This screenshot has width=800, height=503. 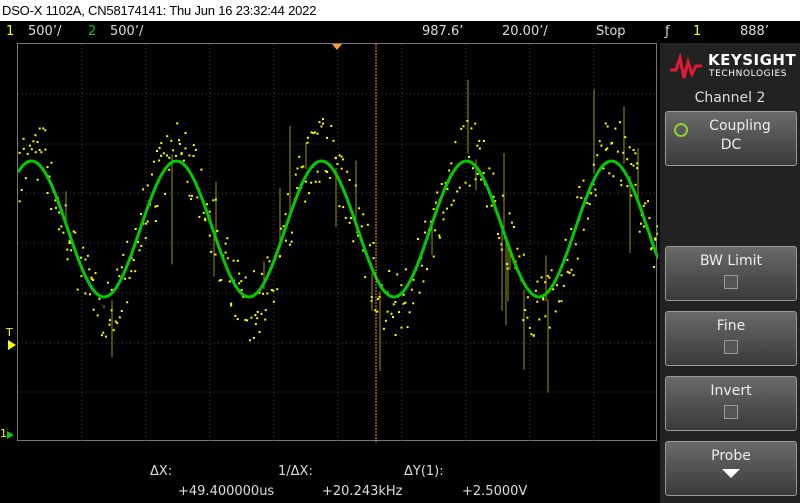 I want to click on ch1-ground-marker: 1, so click(x=3, y=433).